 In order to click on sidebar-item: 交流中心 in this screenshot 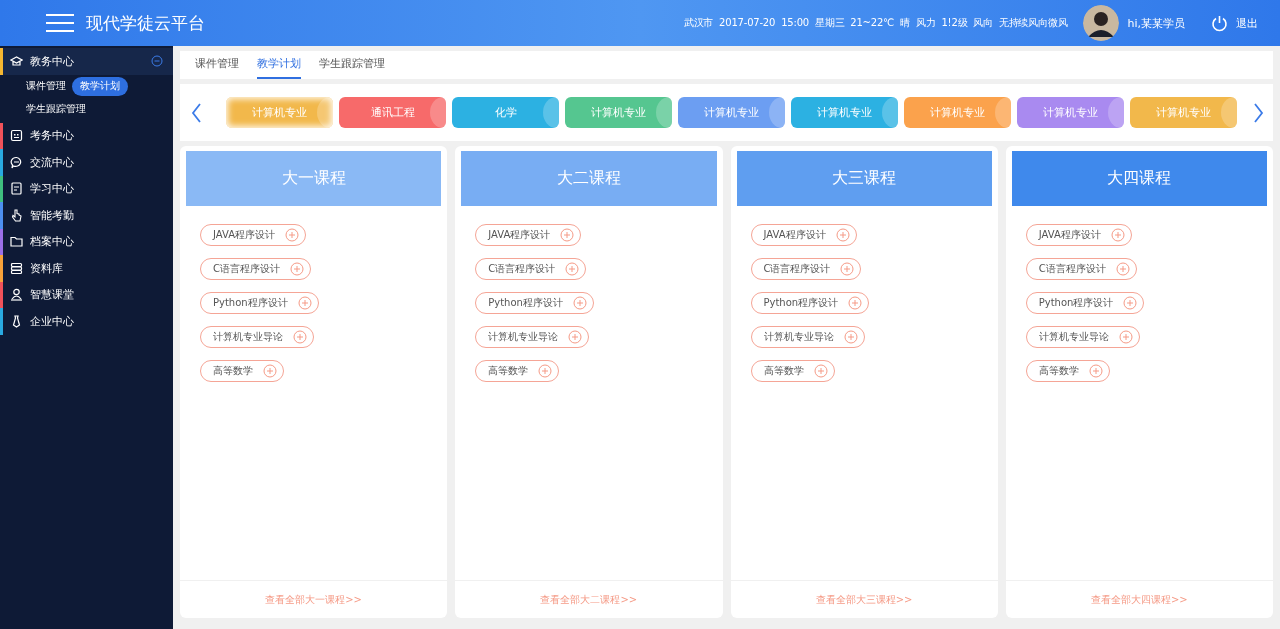, I will do `click(86, 162)`.